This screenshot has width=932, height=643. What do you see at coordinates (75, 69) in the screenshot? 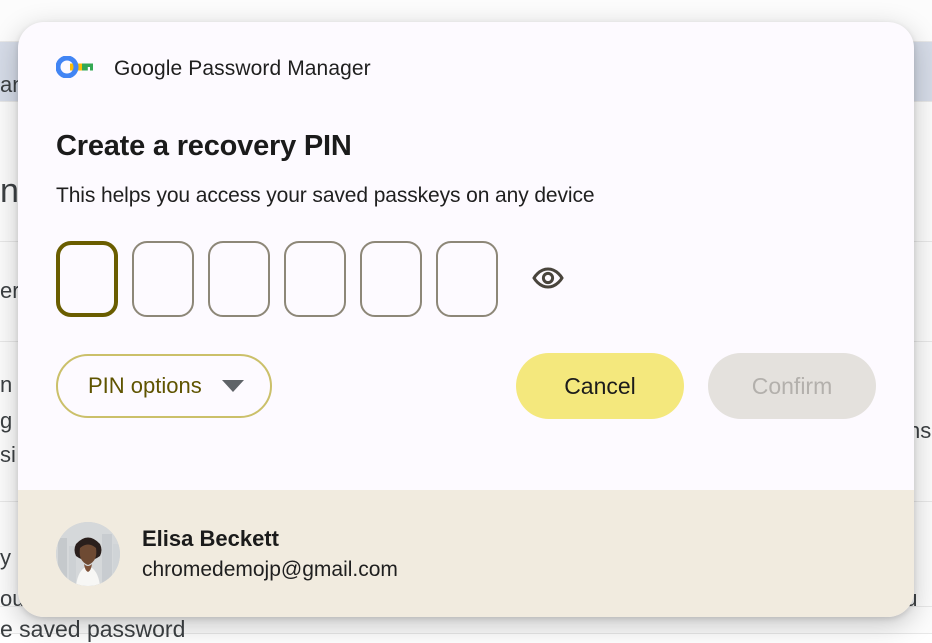
I see `google-password-key-icon` at bounding box center [75, 69].